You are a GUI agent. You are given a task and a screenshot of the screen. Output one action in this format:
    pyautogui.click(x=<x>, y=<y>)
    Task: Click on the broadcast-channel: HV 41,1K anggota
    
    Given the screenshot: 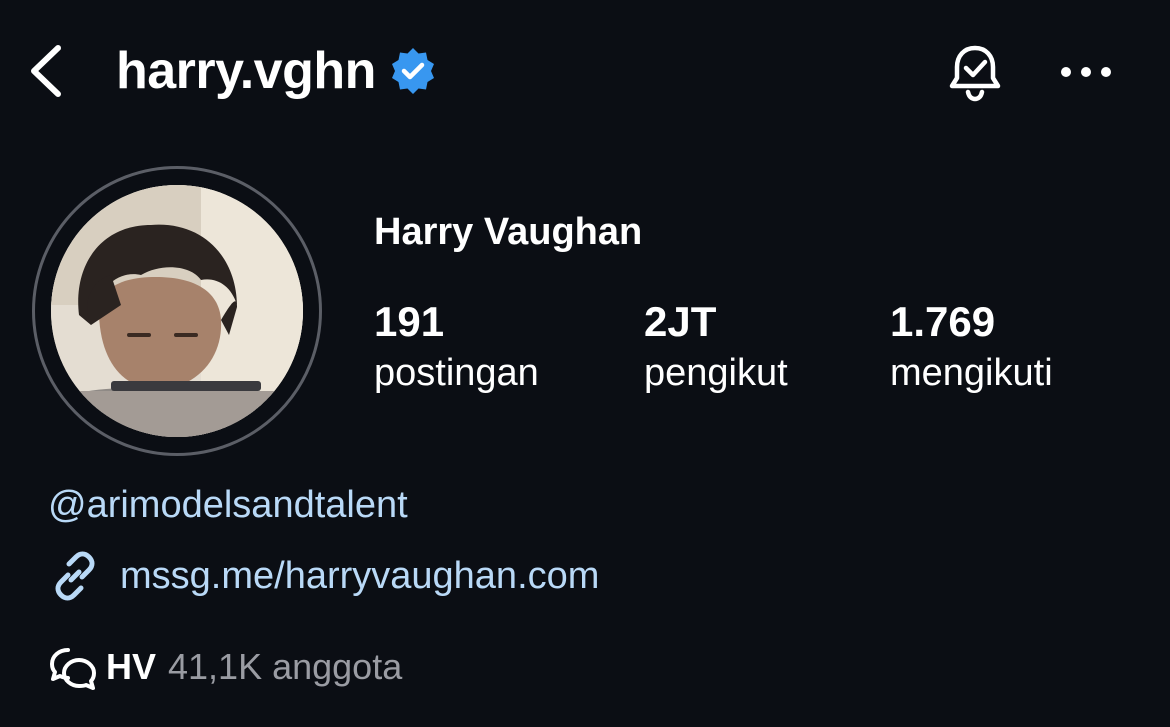 What is the action you would take?
    pyautogui.click(x=225, y=667)
    